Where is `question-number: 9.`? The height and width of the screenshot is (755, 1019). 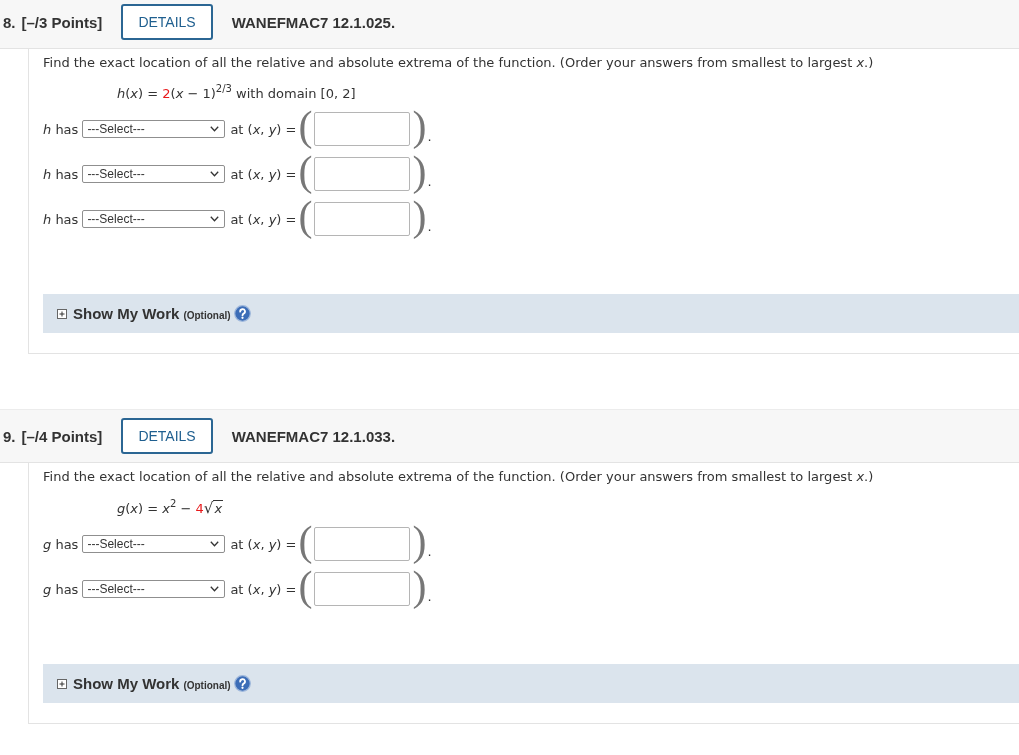
question-number: 9. is located at coordinates (9, 436).